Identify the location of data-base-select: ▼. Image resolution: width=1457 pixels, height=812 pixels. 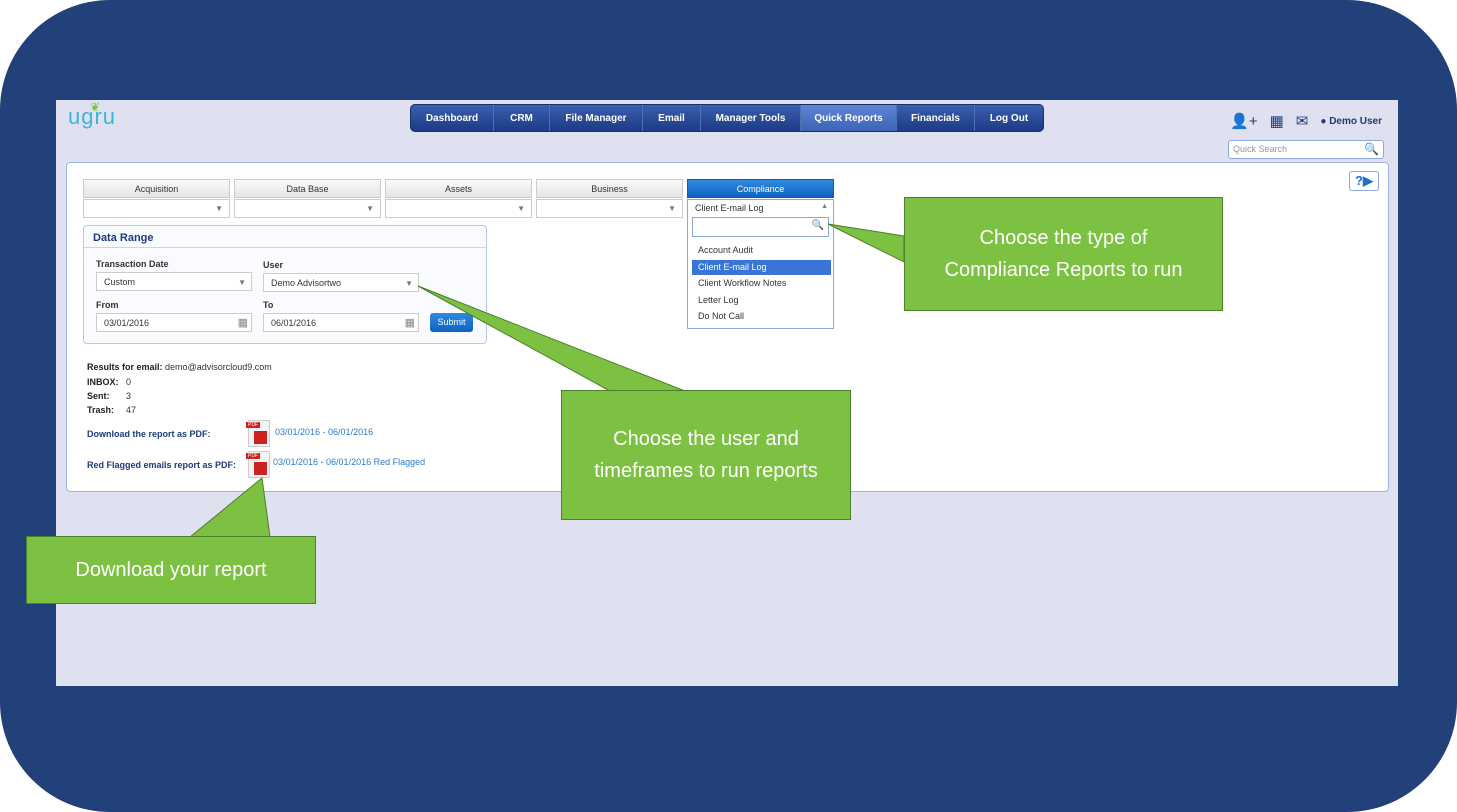
(307, 208).